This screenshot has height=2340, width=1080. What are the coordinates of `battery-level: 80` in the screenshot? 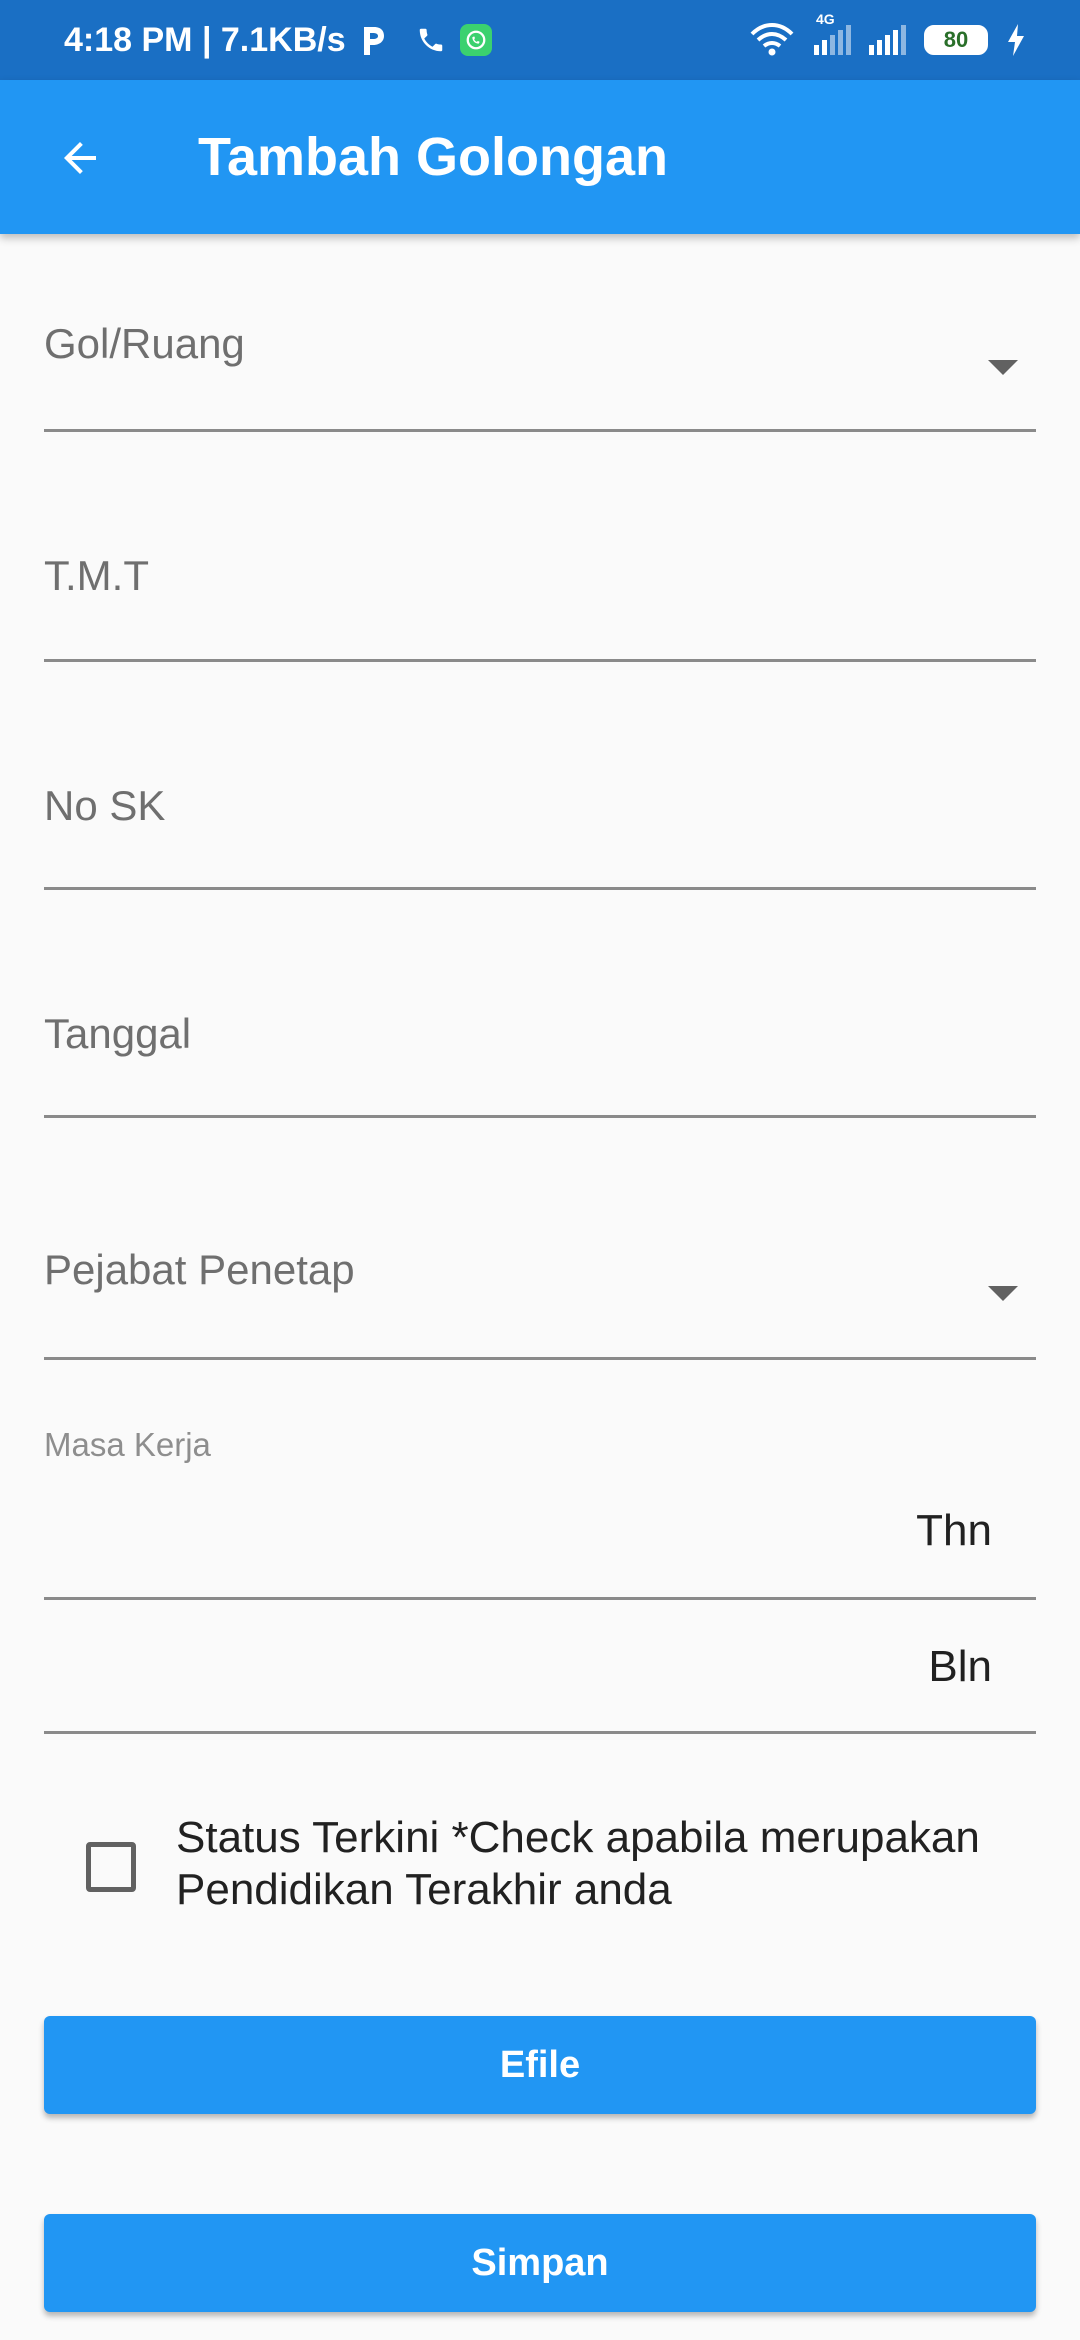 It's located at (956, 39).